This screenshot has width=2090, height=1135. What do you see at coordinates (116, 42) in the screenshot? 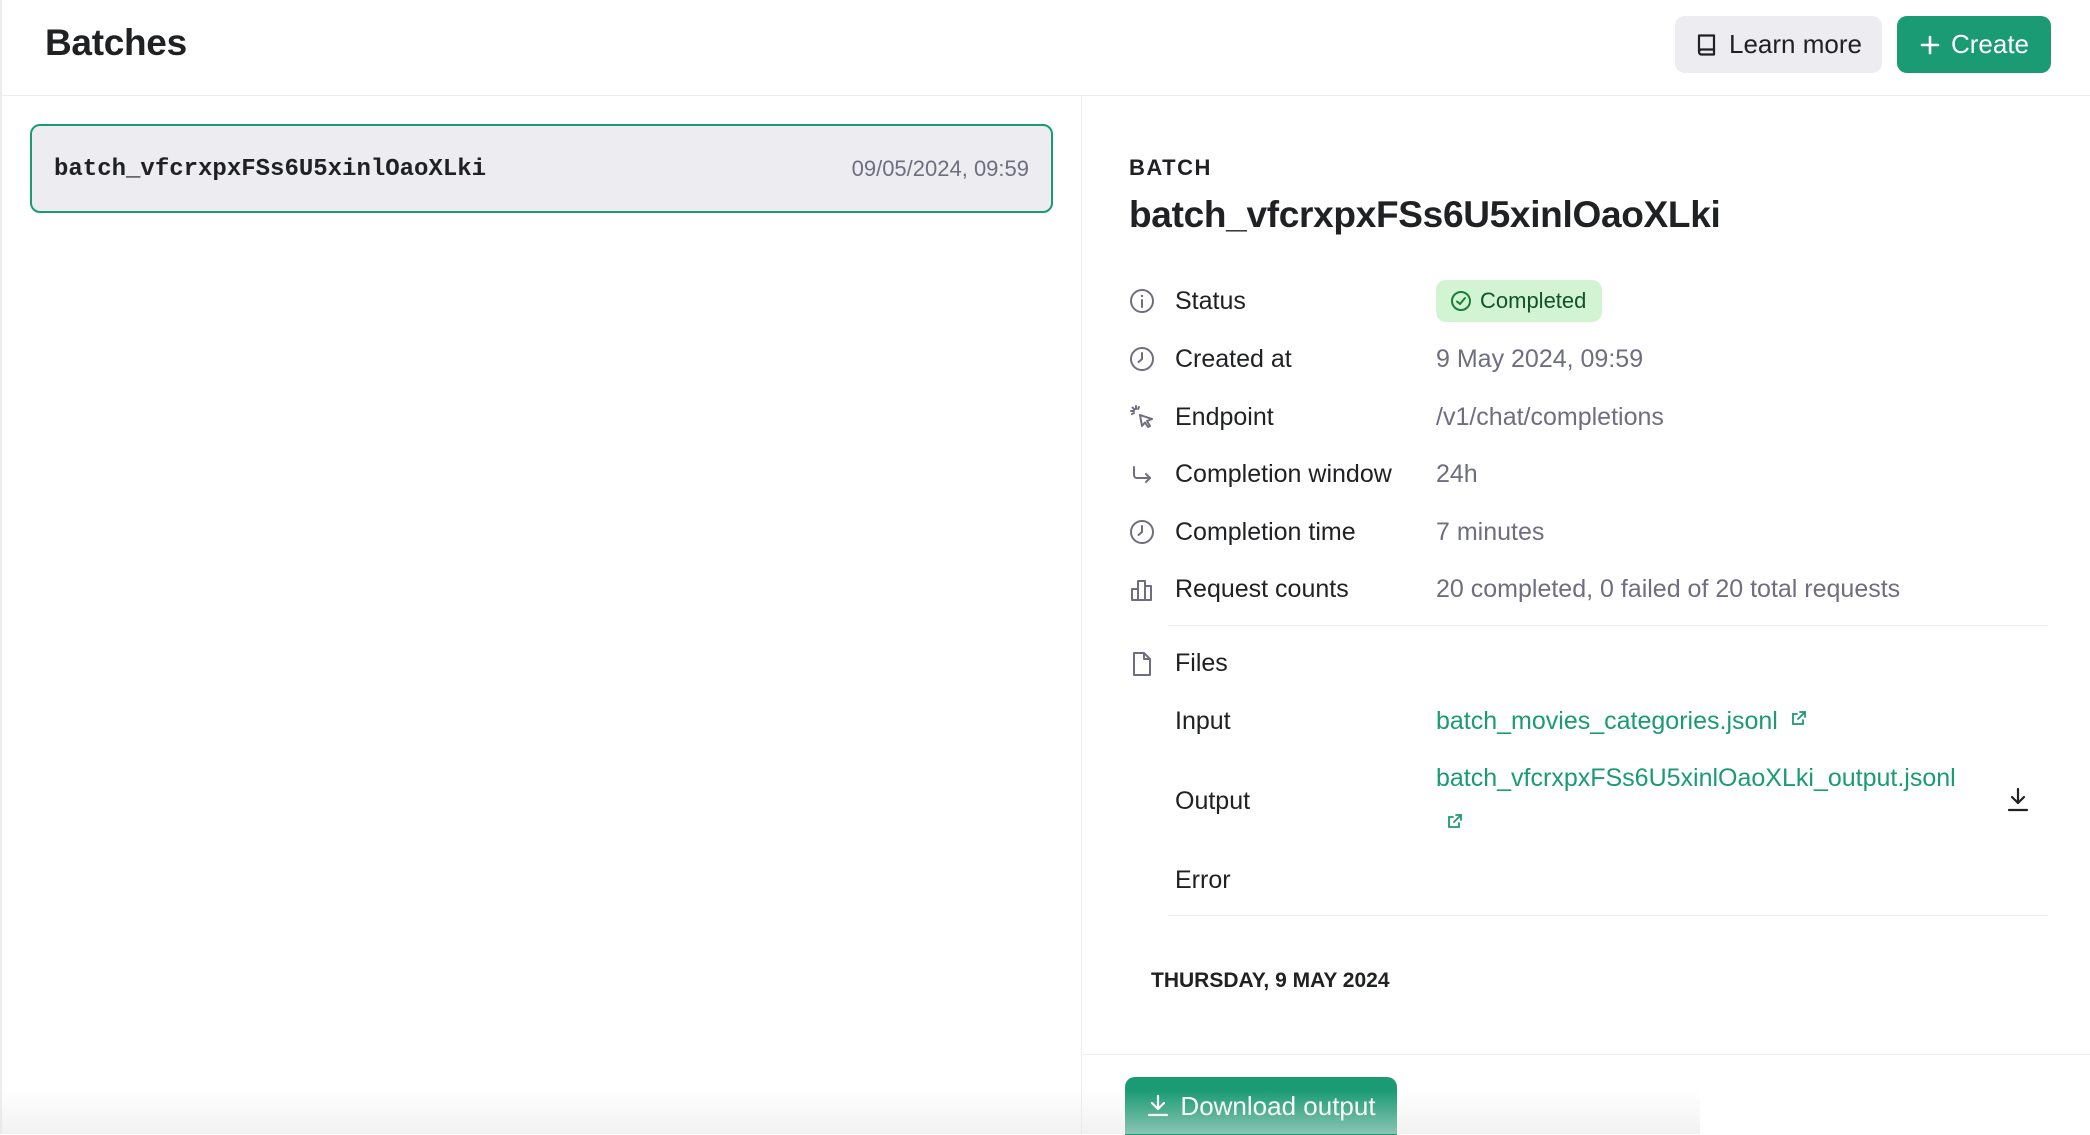
I see `page-title: Batches` at bounding box center [116, 42].